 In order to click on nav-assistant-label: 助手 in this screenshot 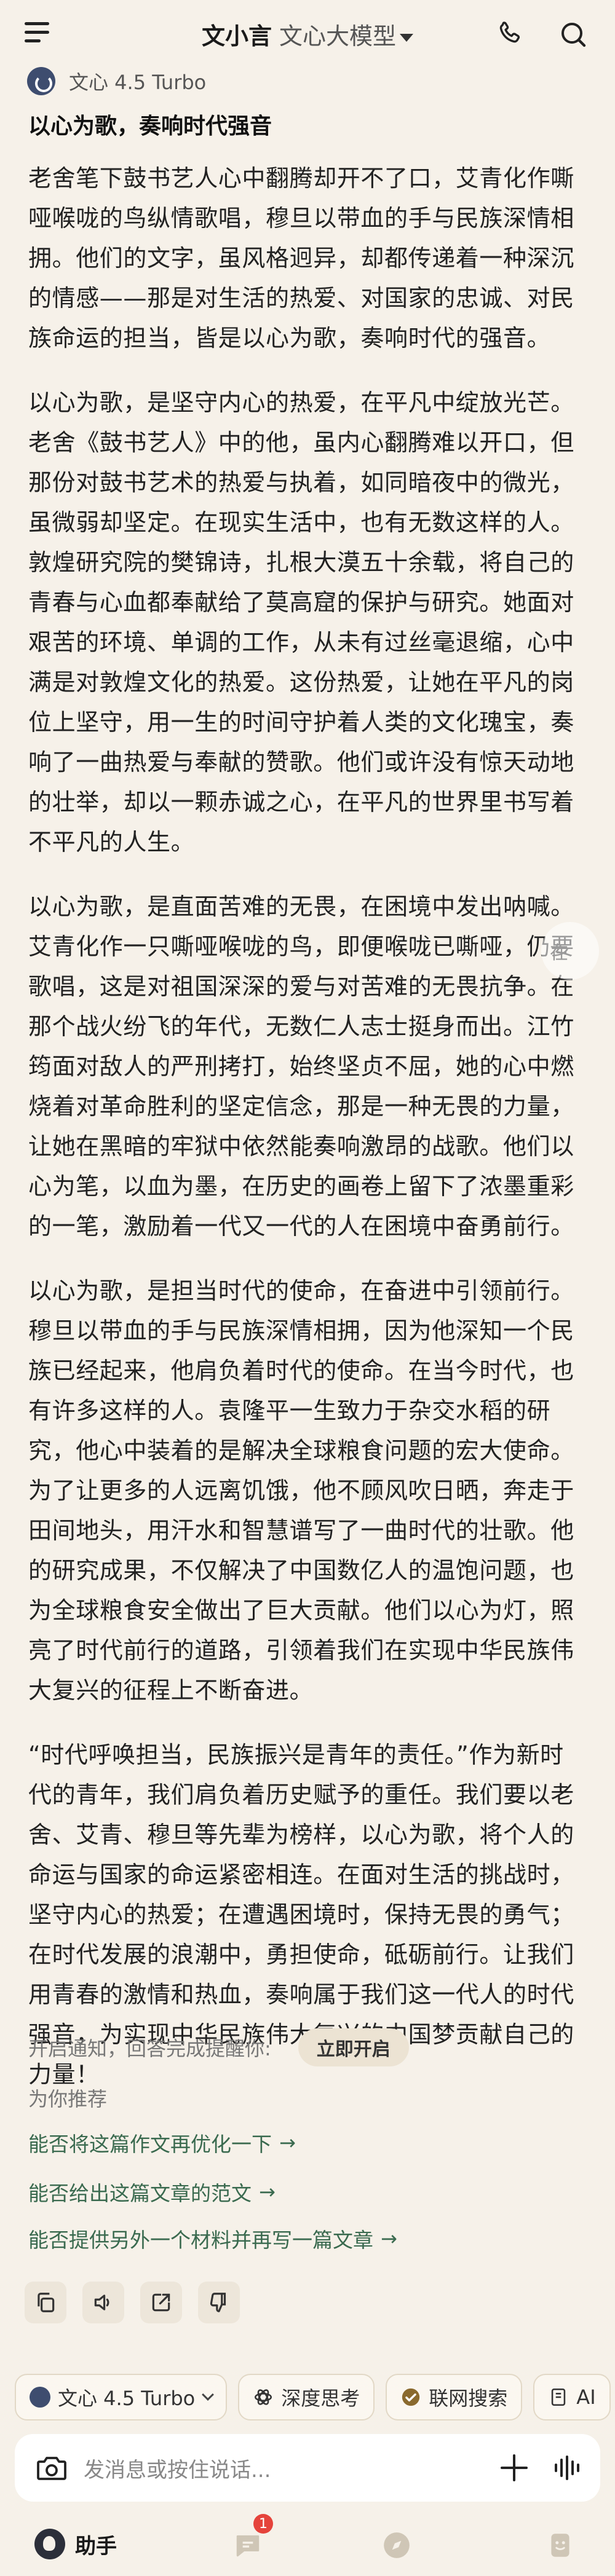, I will do `click(96, 2547)`.